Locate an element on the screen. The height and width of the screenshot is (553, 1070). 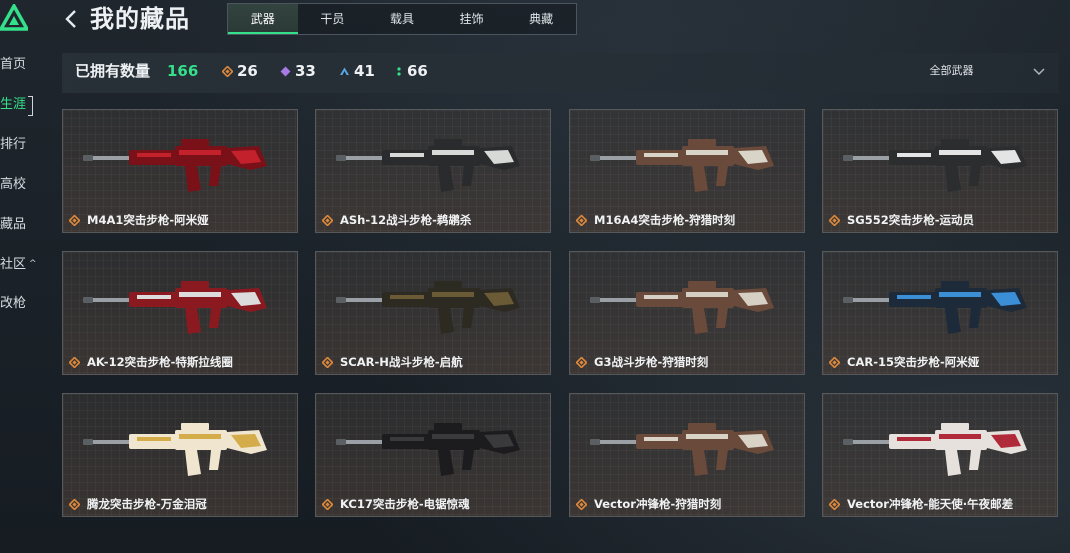
weapon-card-footer: Vector冲锋枪-能天使·午夜邮差 is located at coordinates (940, 504).